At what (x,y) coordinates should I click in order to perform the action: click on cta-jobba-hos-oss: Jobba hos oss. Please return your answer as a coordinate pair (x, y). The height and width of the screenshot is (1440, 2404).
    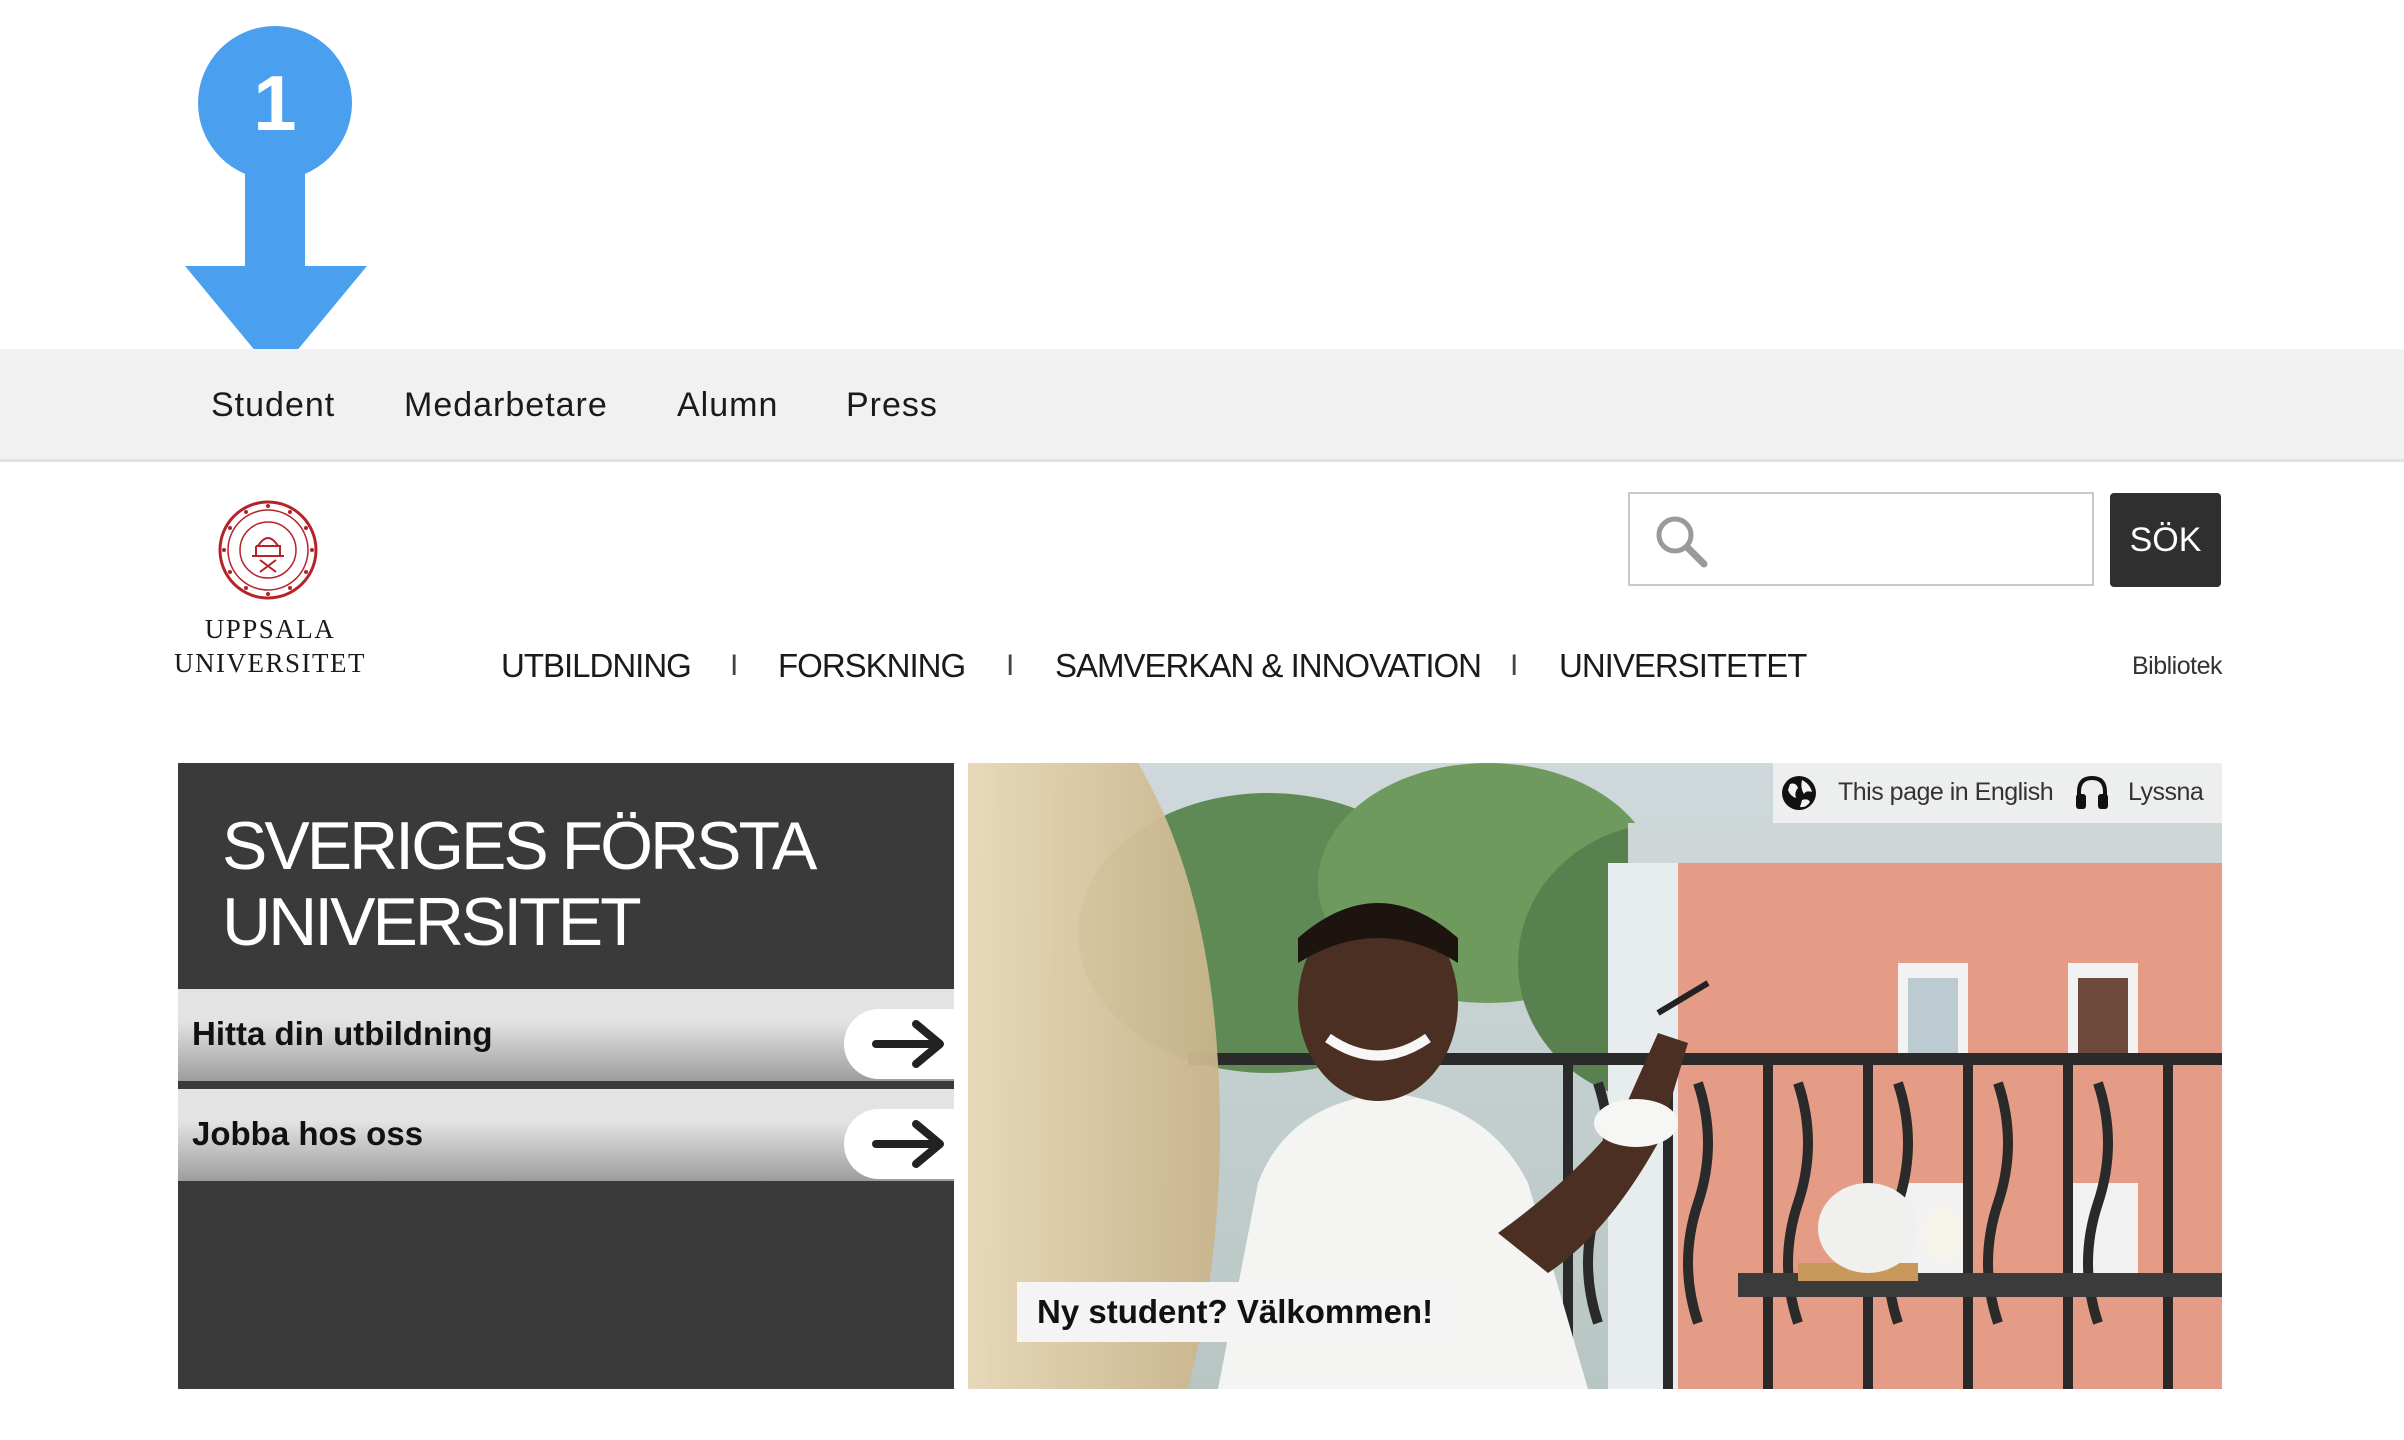
    Looking at the image, I should click on (566, 1135).